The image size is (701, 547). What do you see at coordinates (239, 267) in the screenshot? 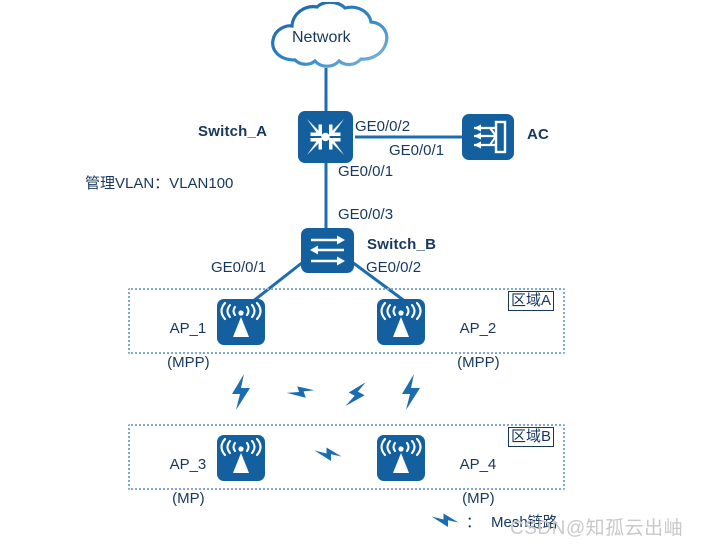
I see `port-switchb-to-ap1: GE0/0/1` at bounding box center [239, 267].